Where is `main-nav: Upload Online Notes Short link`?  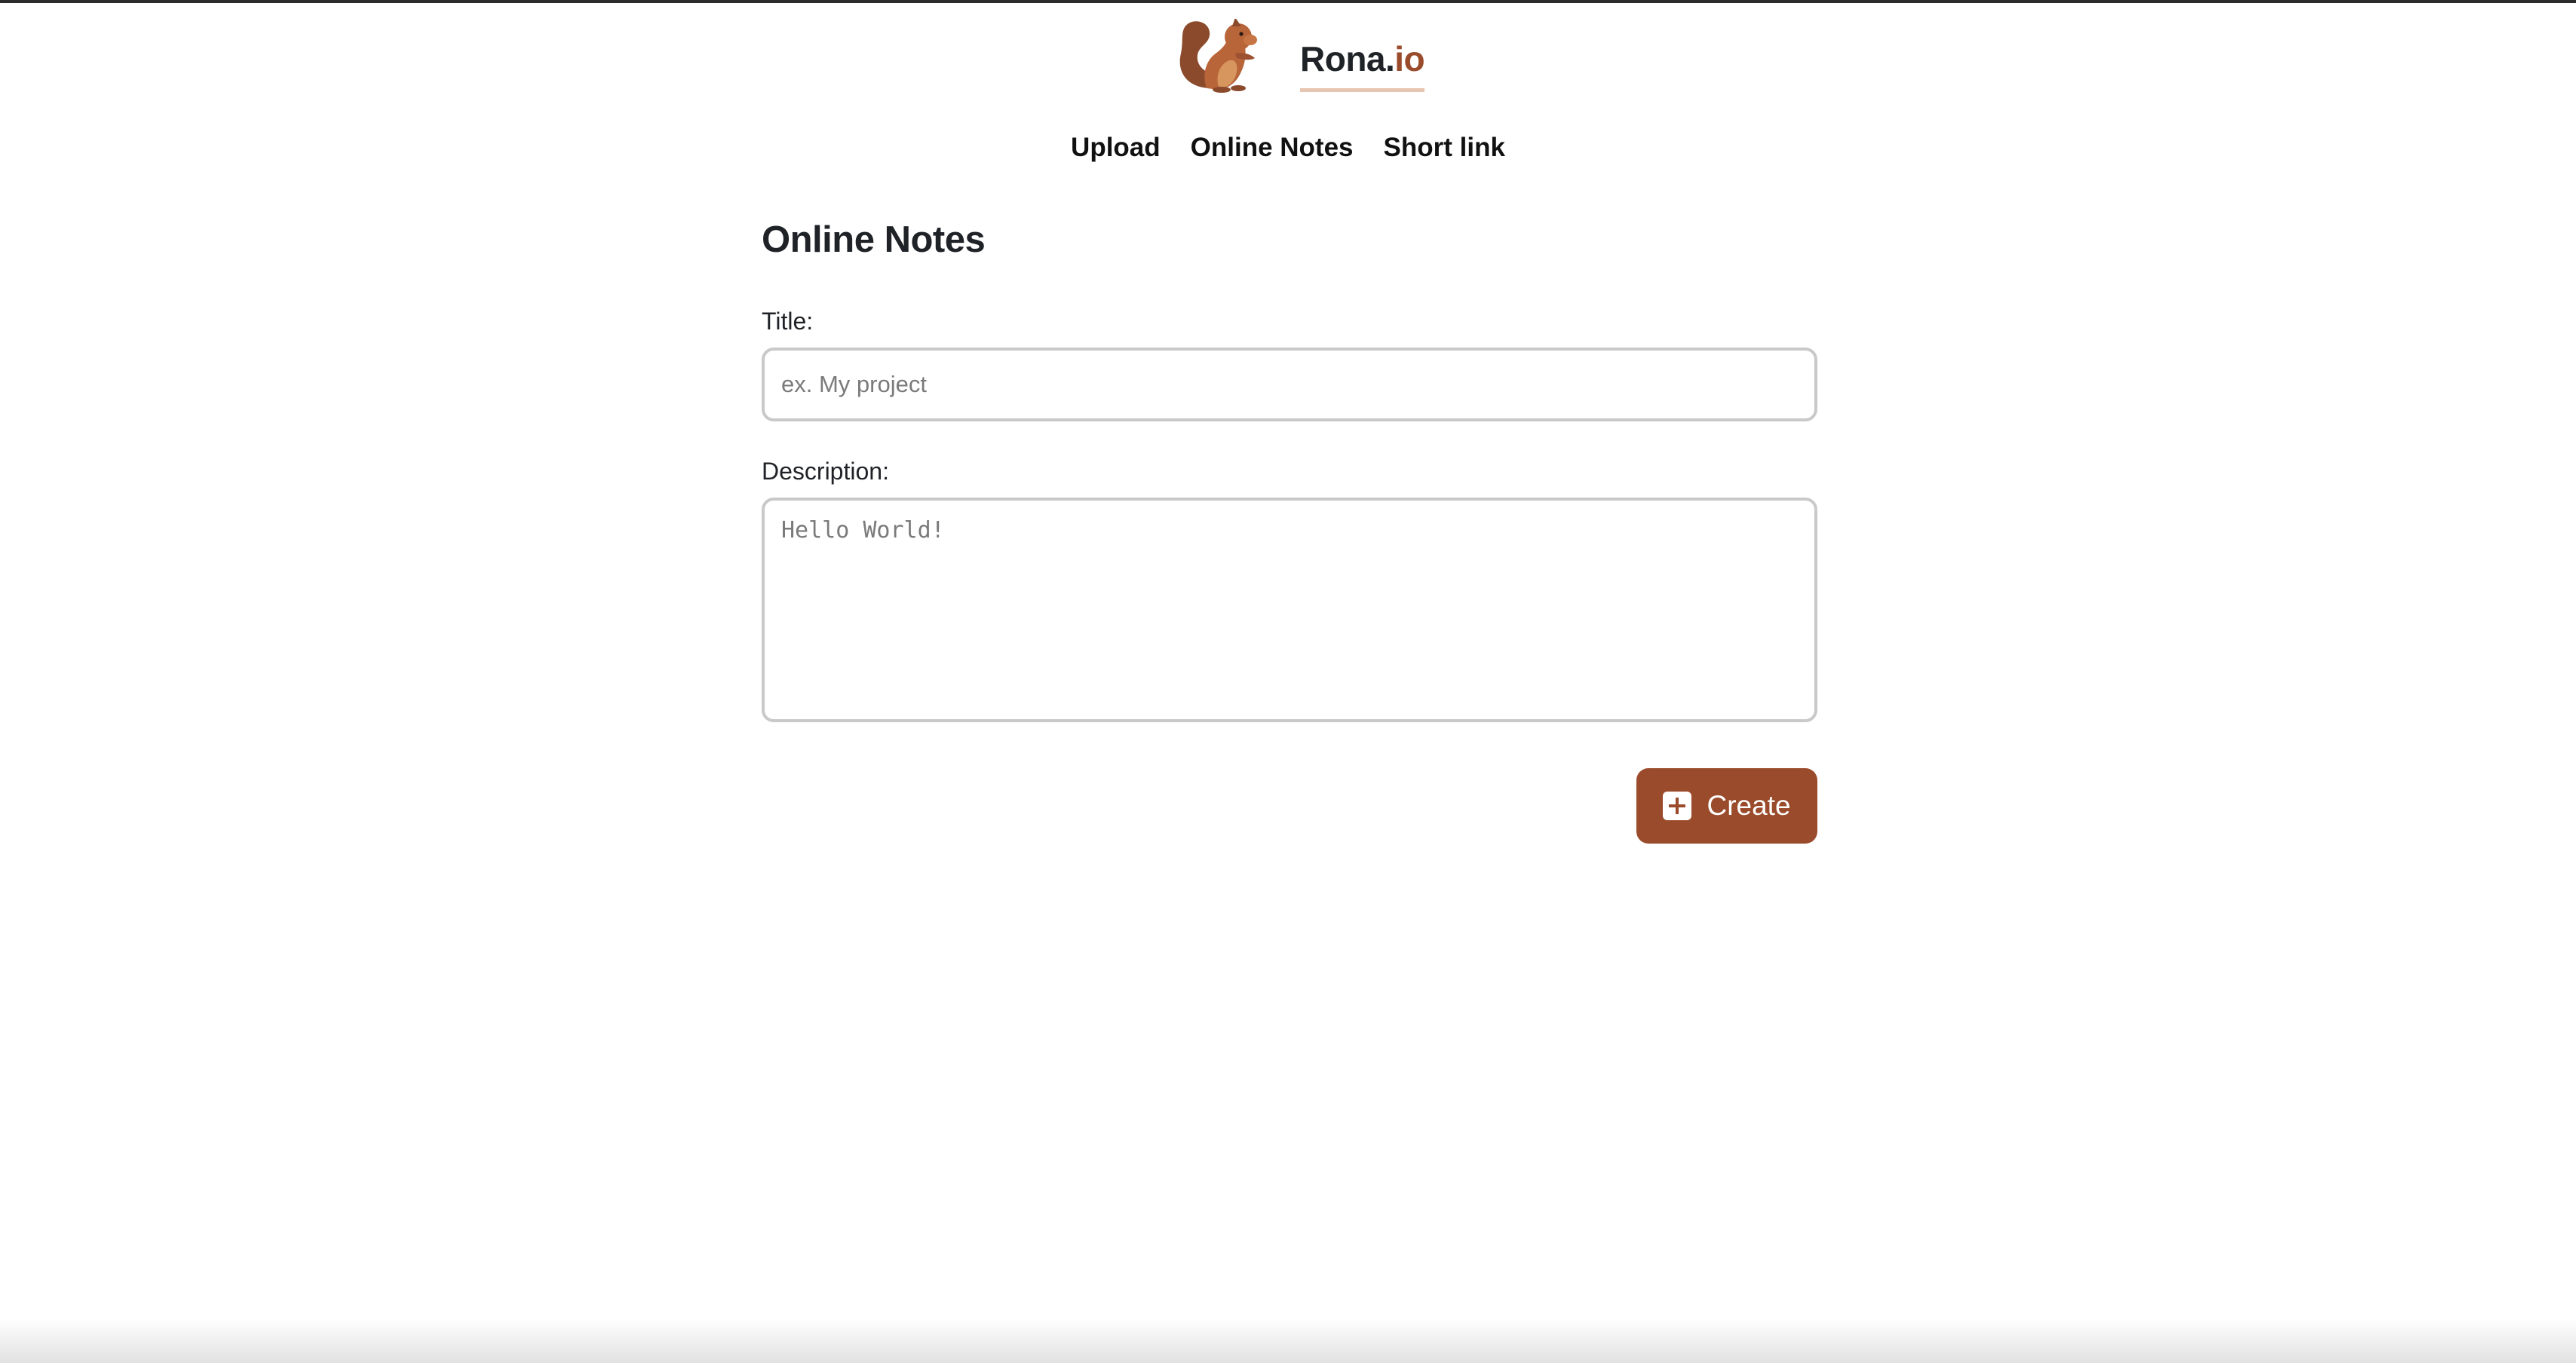 main-nav: Upload Online Notes Short link is located at coordinates (1288, 148).